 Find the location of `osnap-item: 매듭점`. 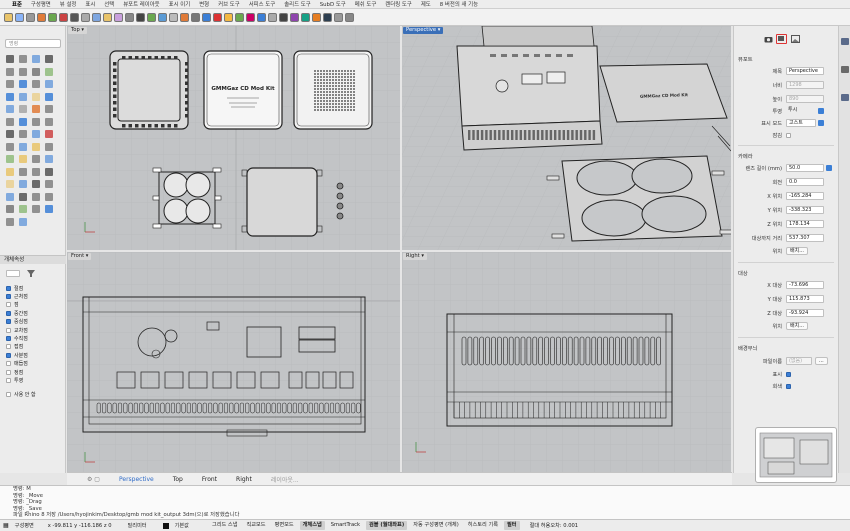

osnap-item: 매듭점 is located at coordinates (35, 364).